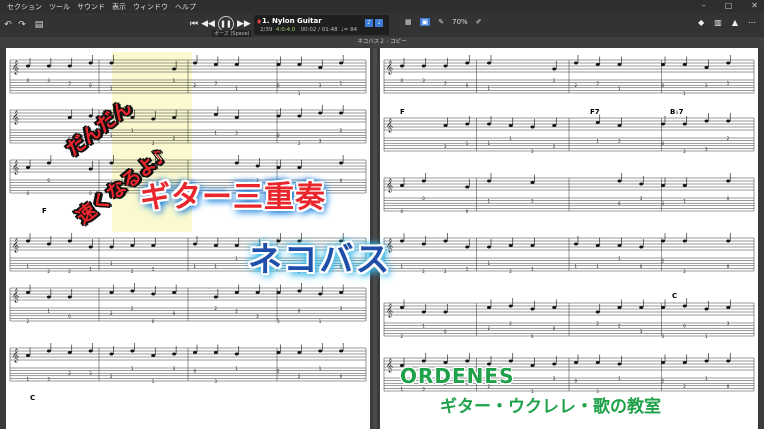 Image resolution: width=764 pixels, height=429 pixels. What do you see at coordinates (185, 7) in the screenshot?
I see `menu-item-help: ヘルプ` at bounding box center [185, 7].